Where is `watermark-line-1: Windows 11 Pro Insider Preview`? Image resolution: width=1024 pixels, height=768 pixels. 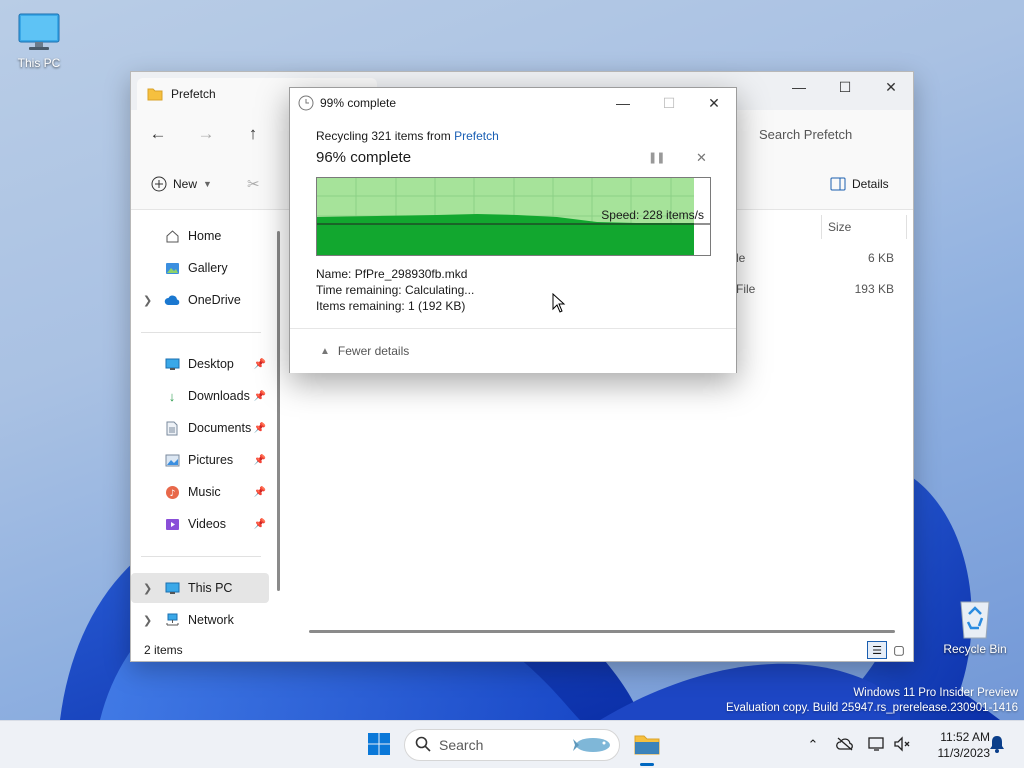
watermark-line-1: Windows 11 Pro Insider Preview is located at coordinates (935, 693).